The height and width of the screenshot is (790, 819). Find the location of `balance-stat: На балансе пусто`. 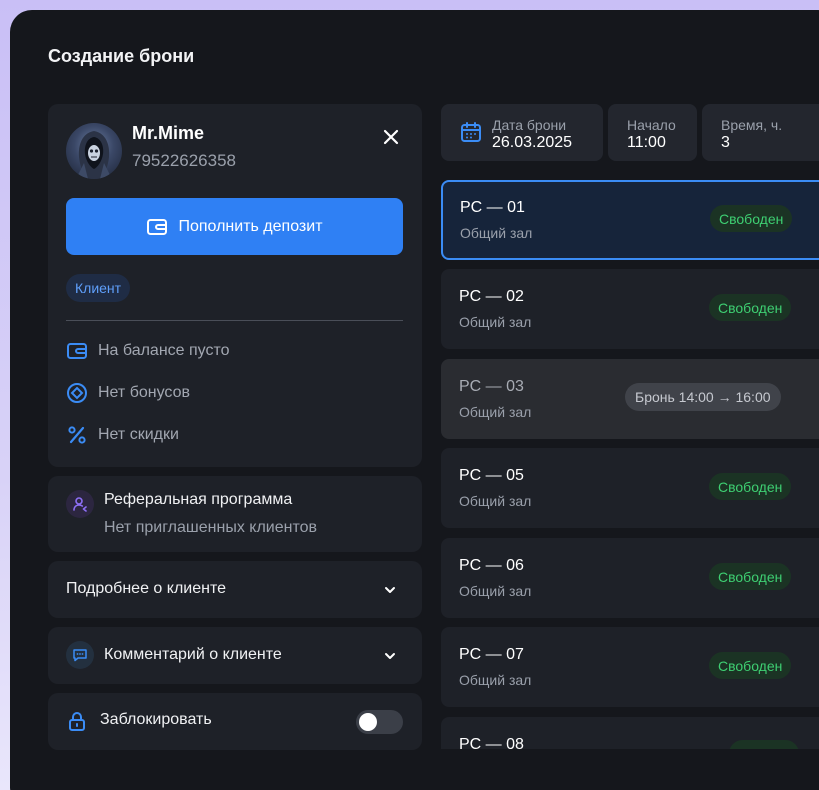

balance-stat: На балансе пусто is located at coordinates (148, 351).